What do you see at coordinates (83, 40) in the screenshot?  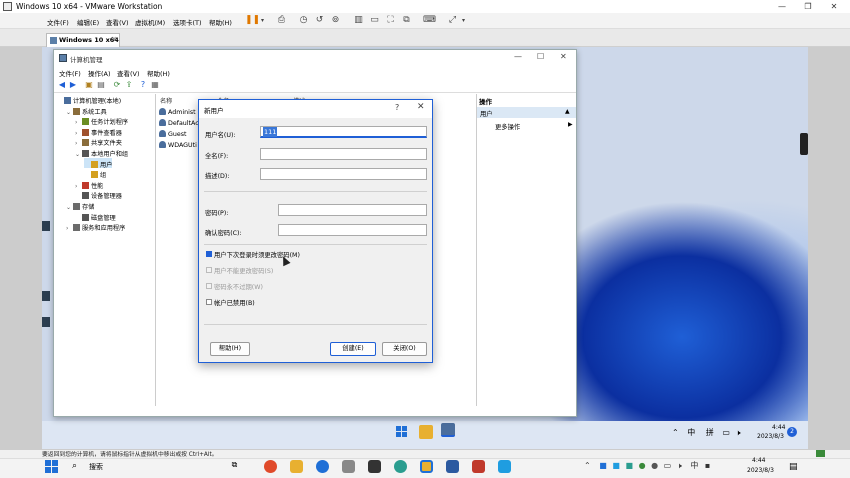 I see `tab-windows10: Windows 10 x64 ×` at bounding box center [83, 40].